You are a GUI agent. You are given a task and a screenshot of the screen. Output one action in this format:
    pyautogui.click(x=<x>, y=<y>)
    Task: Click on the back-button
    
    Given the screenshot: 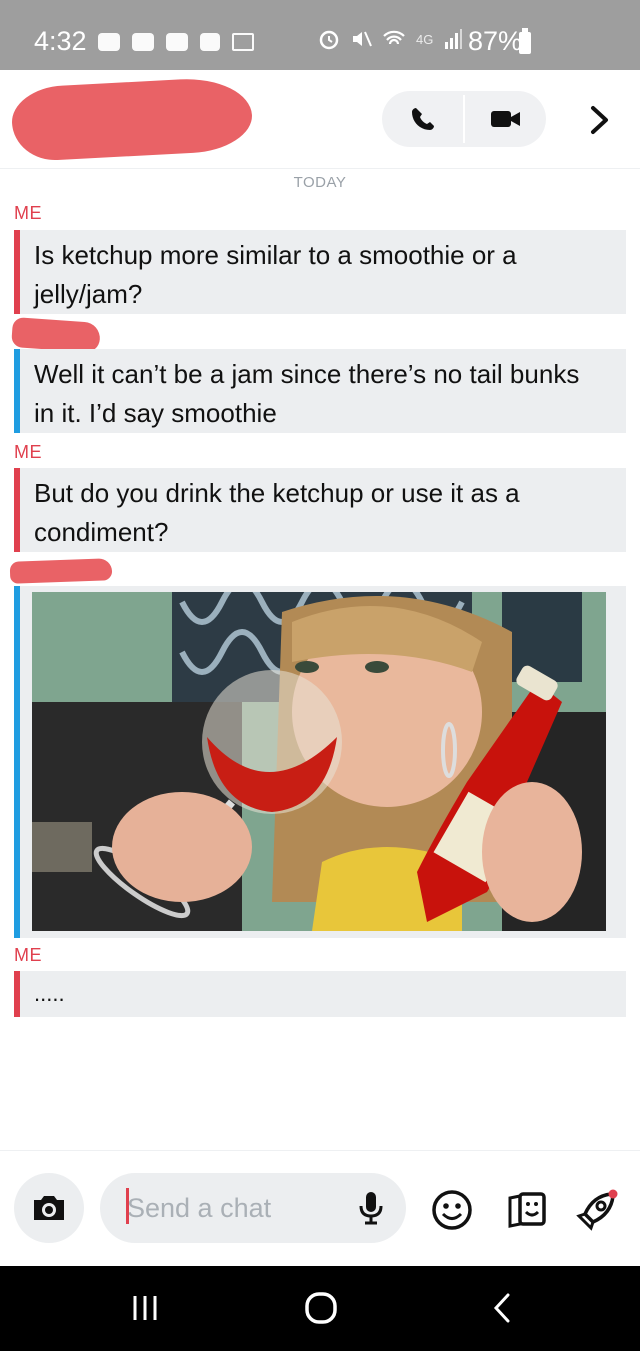 What is the action you would take?
    pyautogui.click(x=502, y=1308)
    